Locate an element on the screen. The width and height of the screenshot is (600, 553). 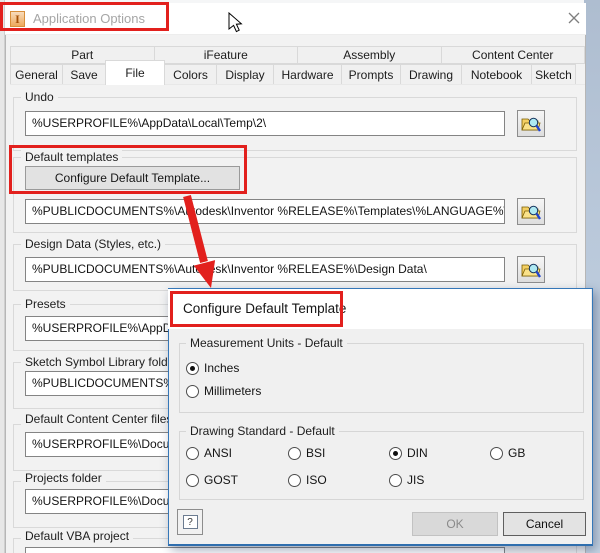
design-data-browse-button is located at coordinates (531, 269).